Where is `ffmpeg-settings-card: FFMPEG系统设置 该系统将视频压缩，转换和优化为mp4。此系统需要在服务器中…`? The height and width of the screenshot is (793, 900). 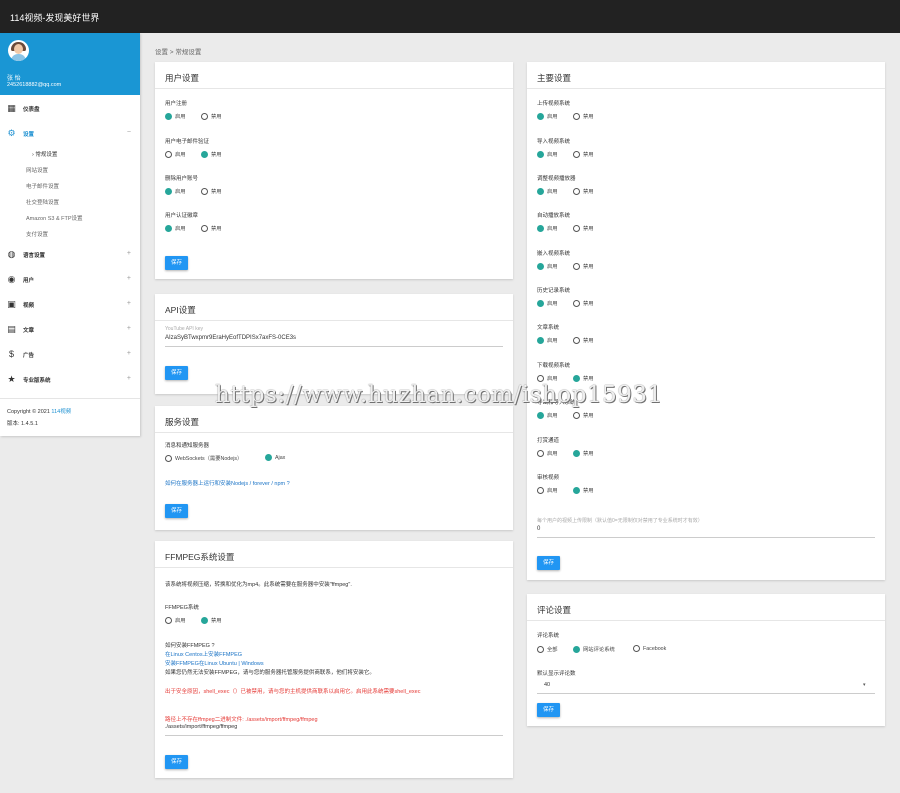 ffmpeg-settings-card: FFMPEG系统设置 该系统将视频压缩，转换和优化为mp4。此系统需要在服务器中… is located at coordinates (334, 659).